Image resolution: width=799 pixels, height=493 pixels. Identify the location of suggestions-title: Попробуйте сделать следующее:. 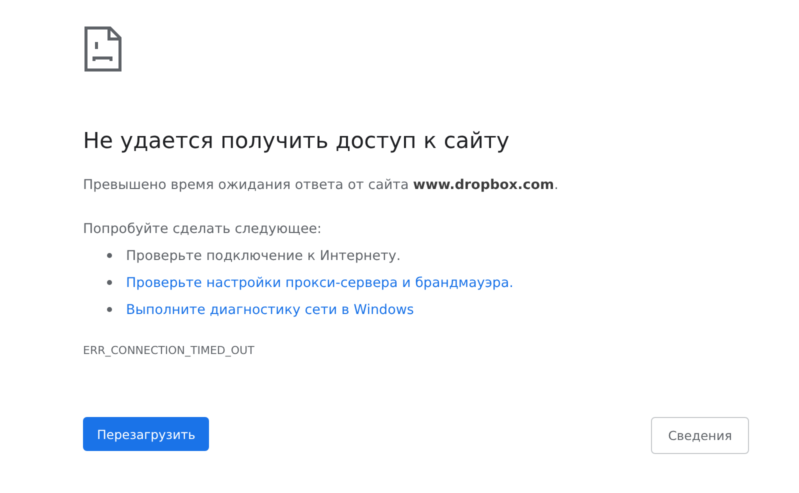
(203, 229).